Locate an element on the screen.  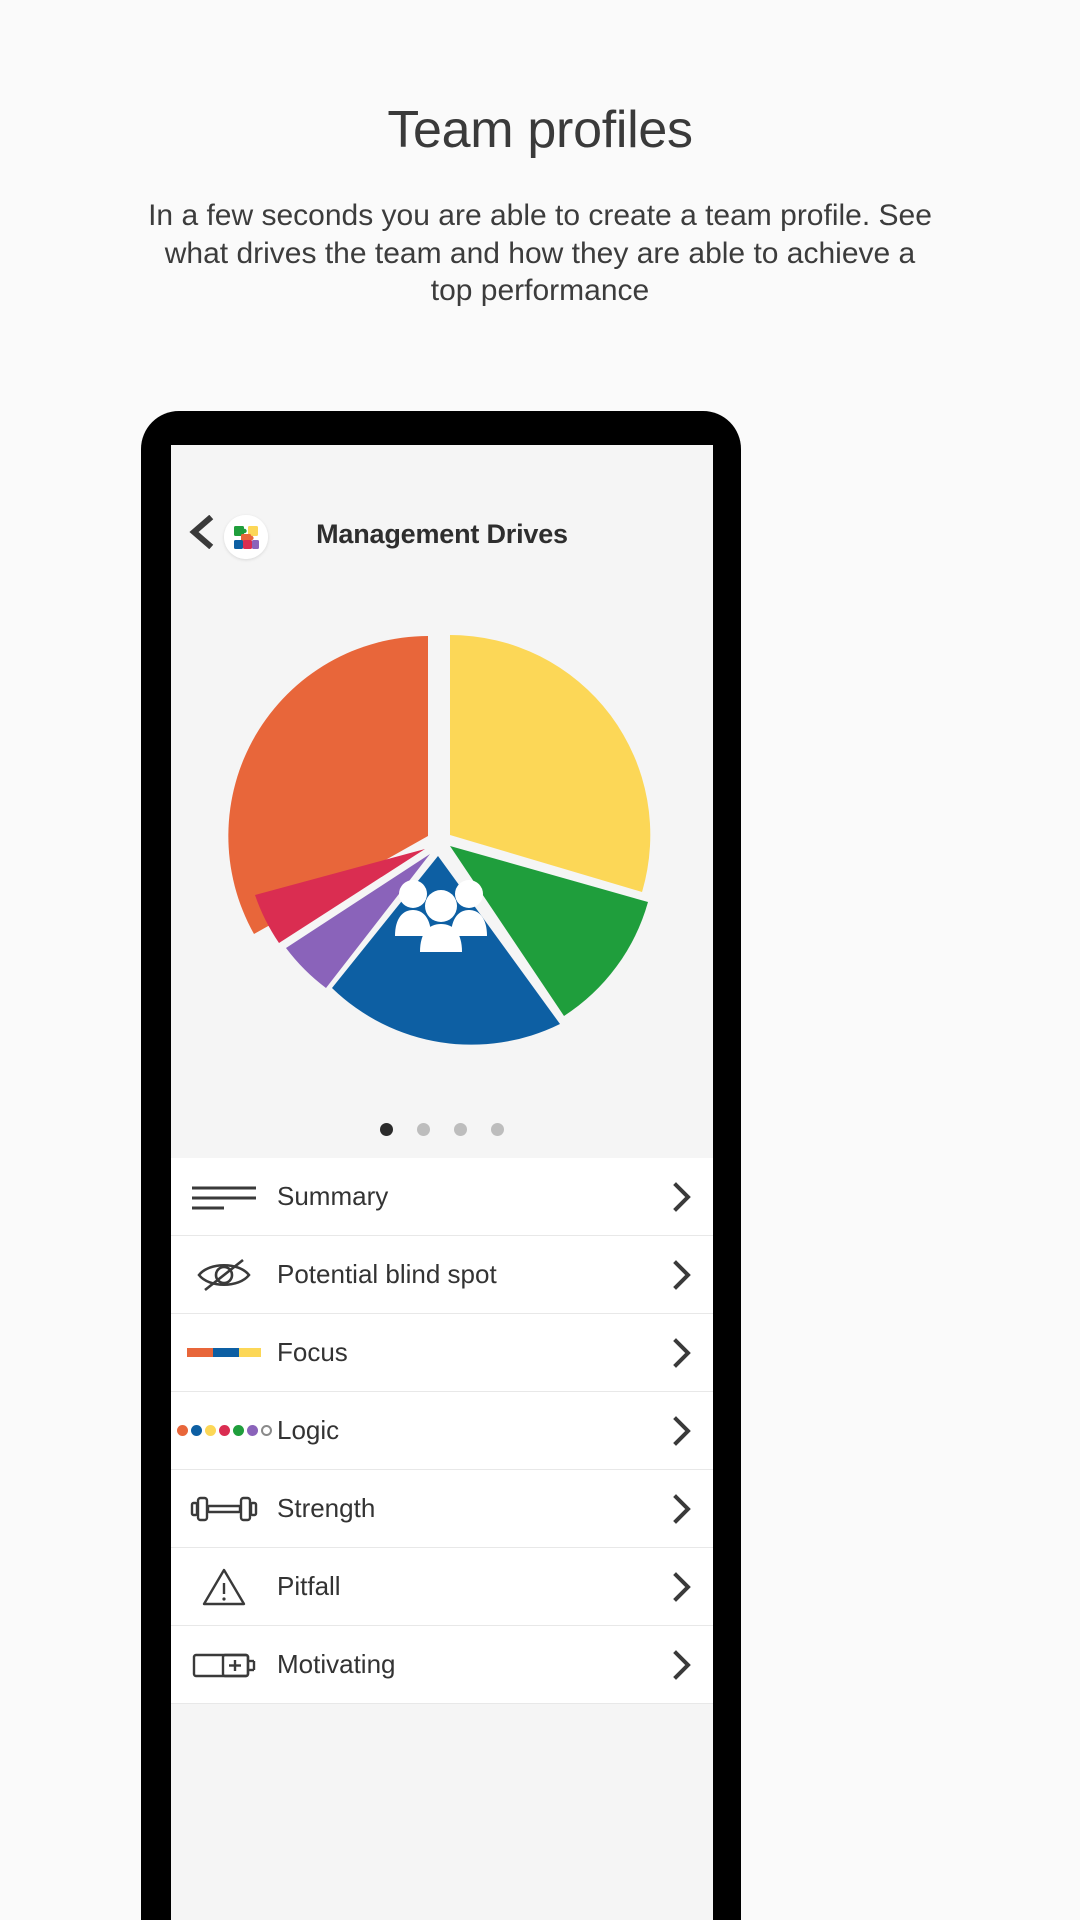
pie-chart is located at coordinates (442, 860).